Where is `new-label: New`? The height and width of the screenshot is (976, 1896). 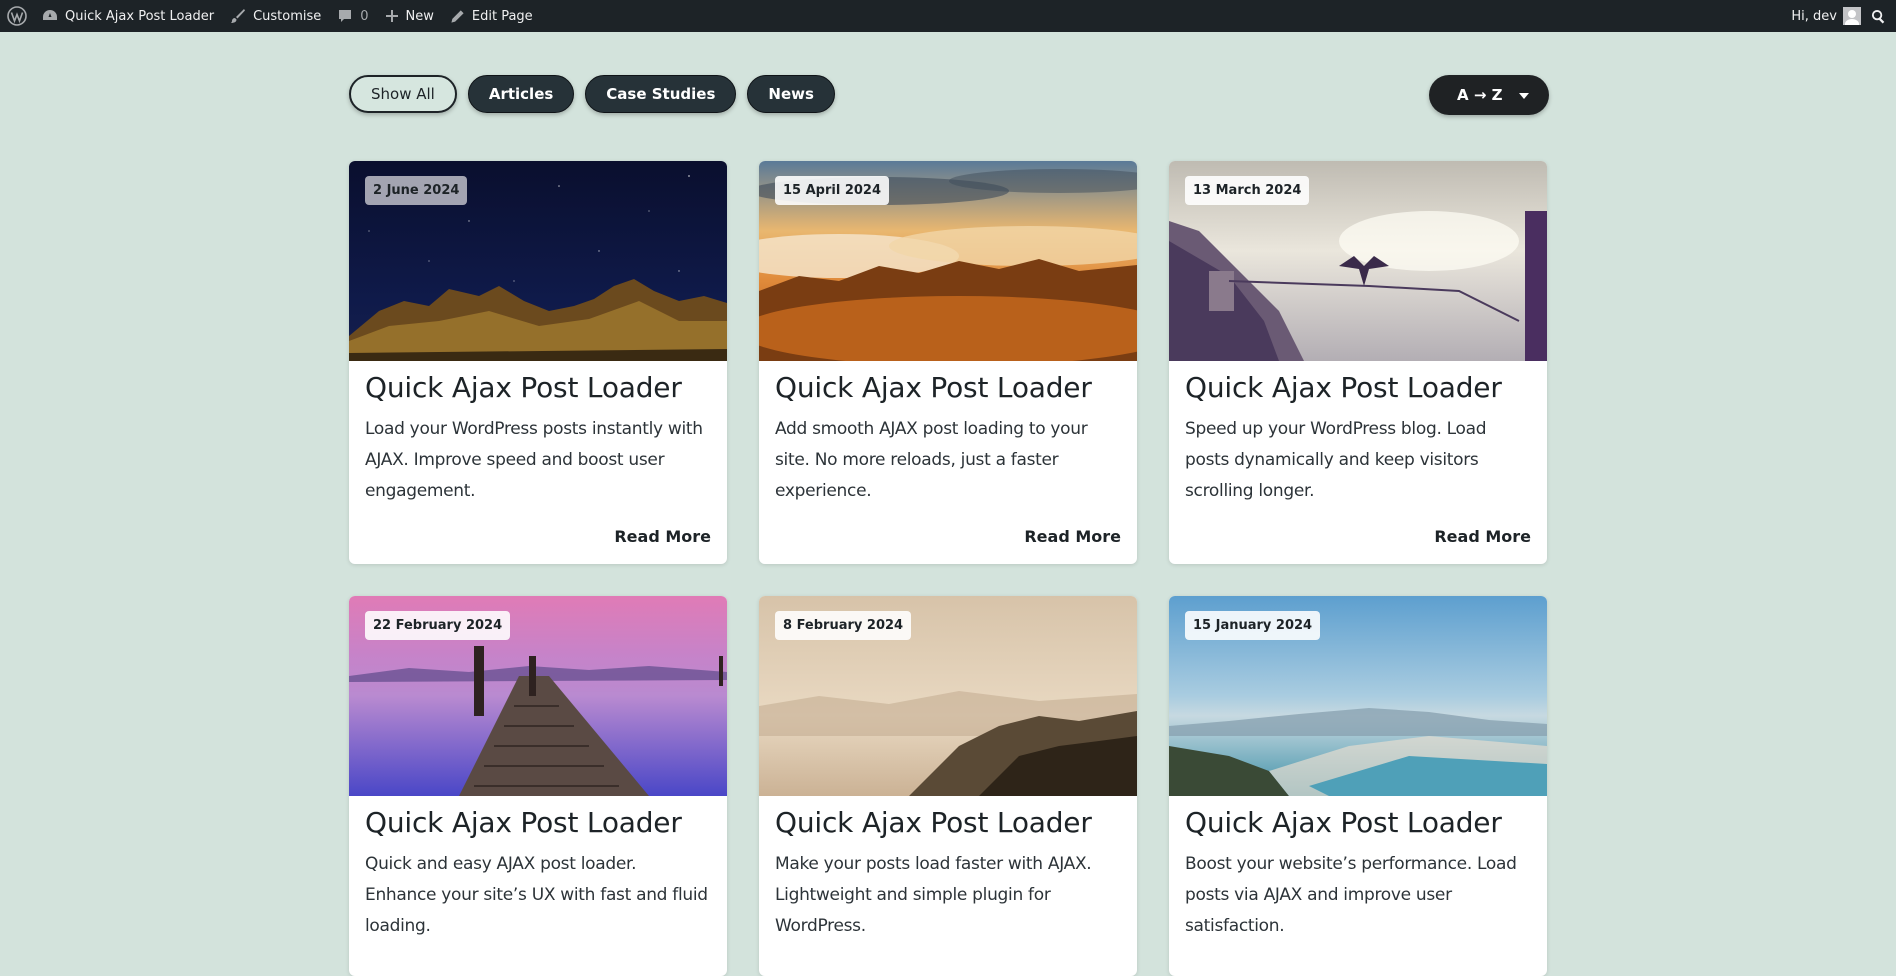 new-label: New is located at coordinates (419, 16).